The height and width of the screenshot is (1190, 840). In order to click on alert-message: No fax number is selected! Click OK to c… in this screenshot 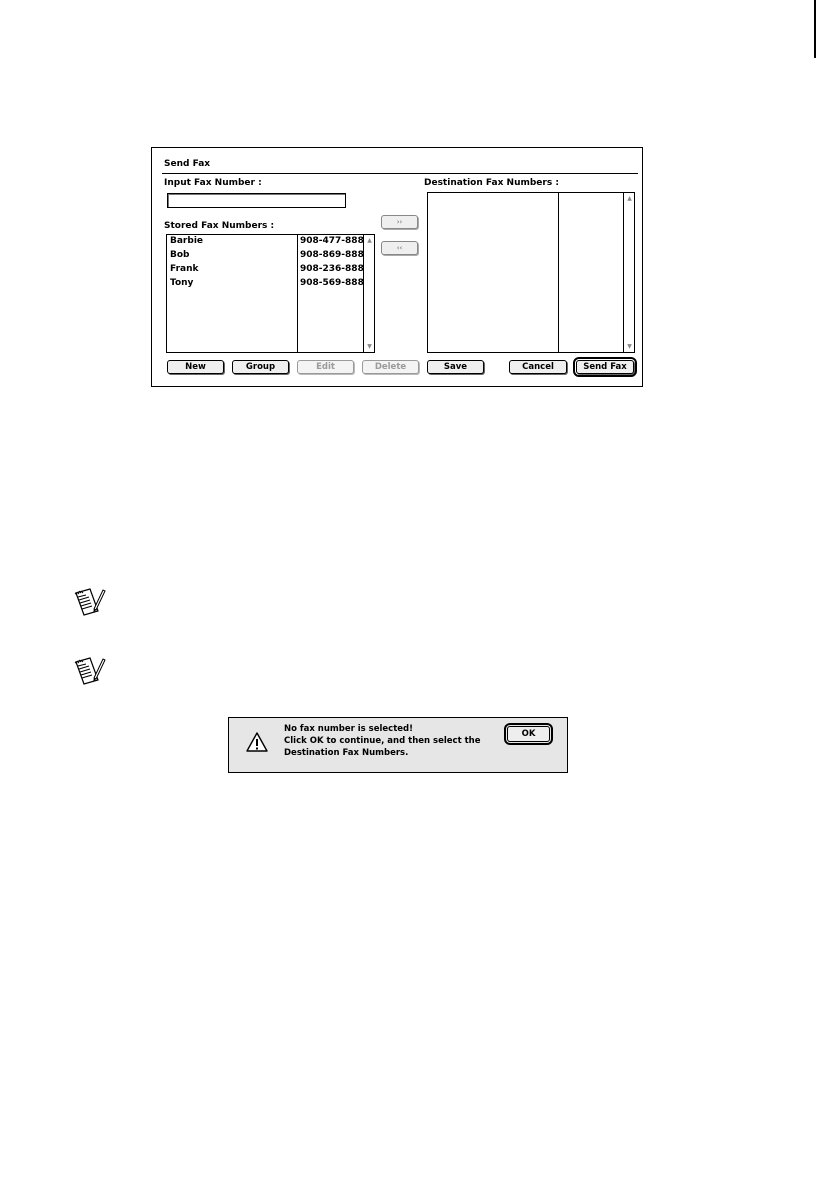, I will do `click(382, 741)`.